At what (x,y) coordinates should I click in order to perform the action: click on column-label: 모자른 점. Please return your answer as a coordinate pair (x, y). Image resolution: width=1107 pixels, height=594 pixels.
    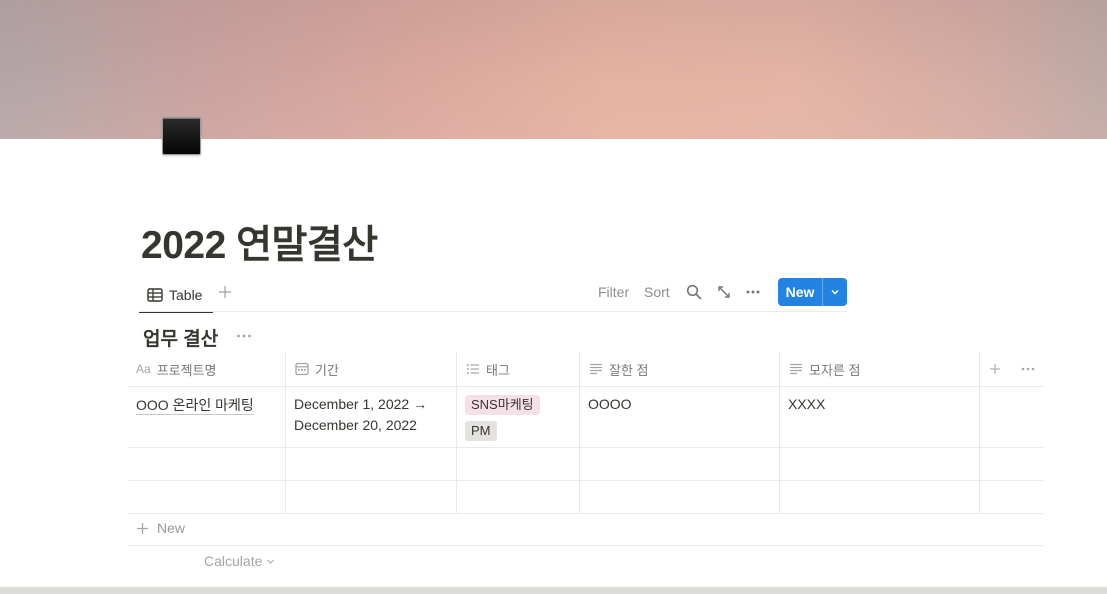
    Looking at the image, I should click on (835, 370).